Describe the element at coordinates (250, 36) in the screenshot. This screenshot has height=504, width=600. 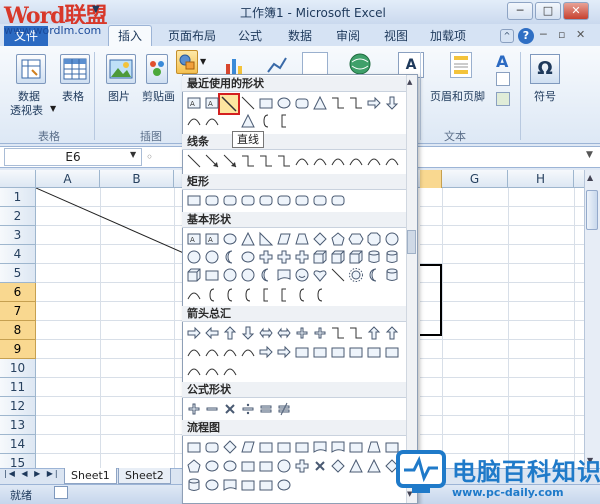
I see `tab-formulas: 公式` at that location.